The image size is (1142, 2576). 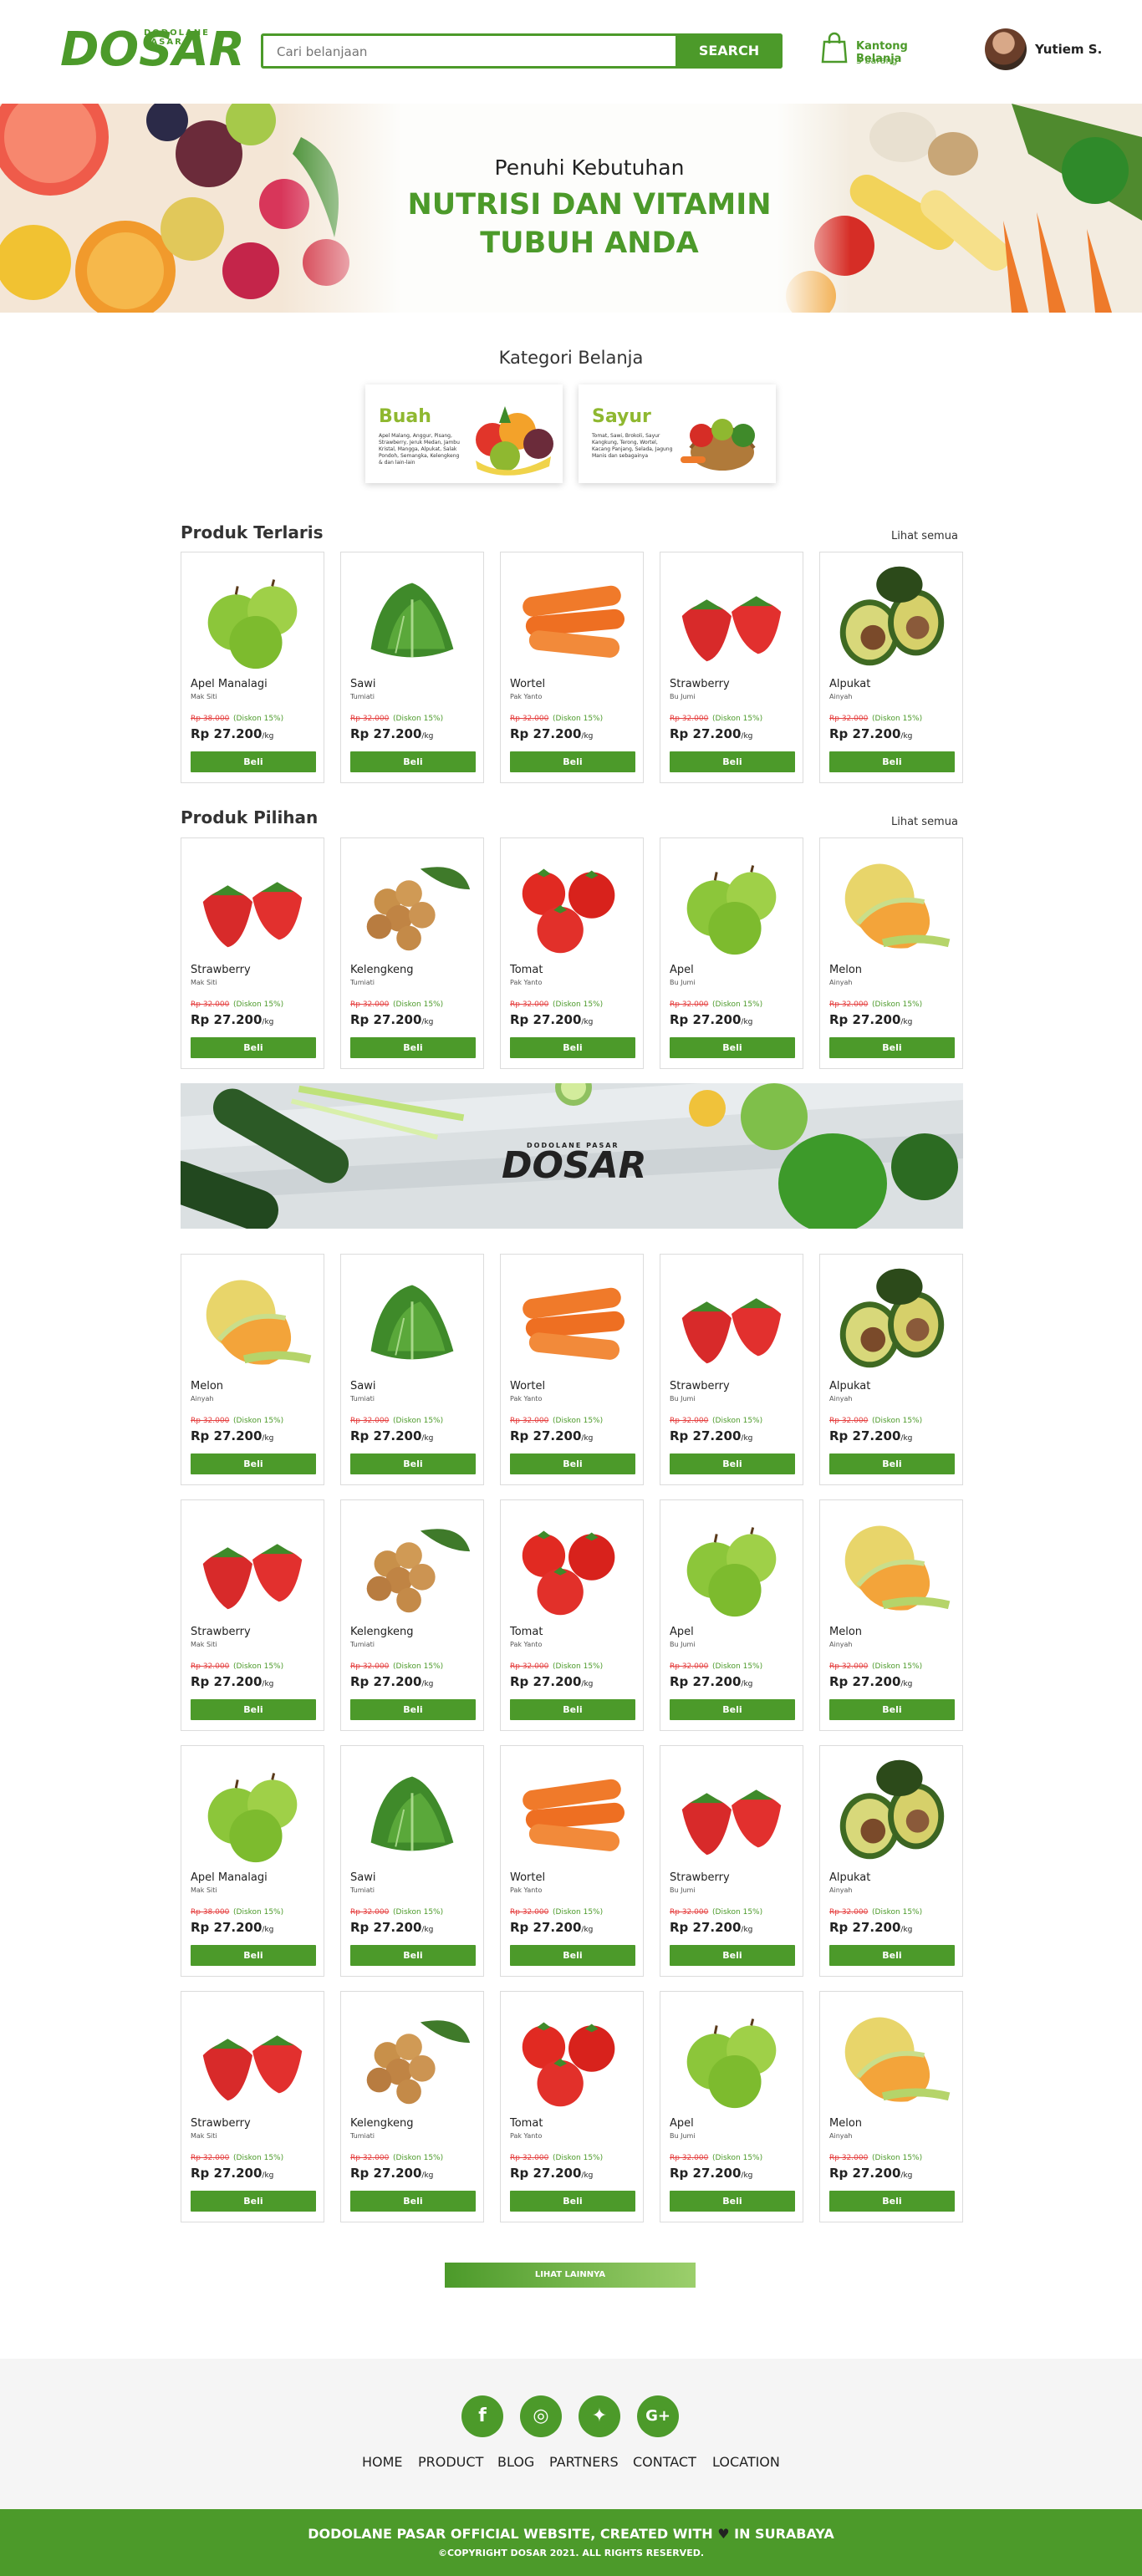 I want to click on product-seller: Mak Siti, so click(x=204, y=2136).